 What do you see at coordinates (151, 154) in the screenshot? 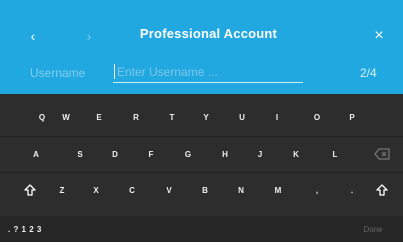
I see `key-f: F` at bounding box center [151, 154].